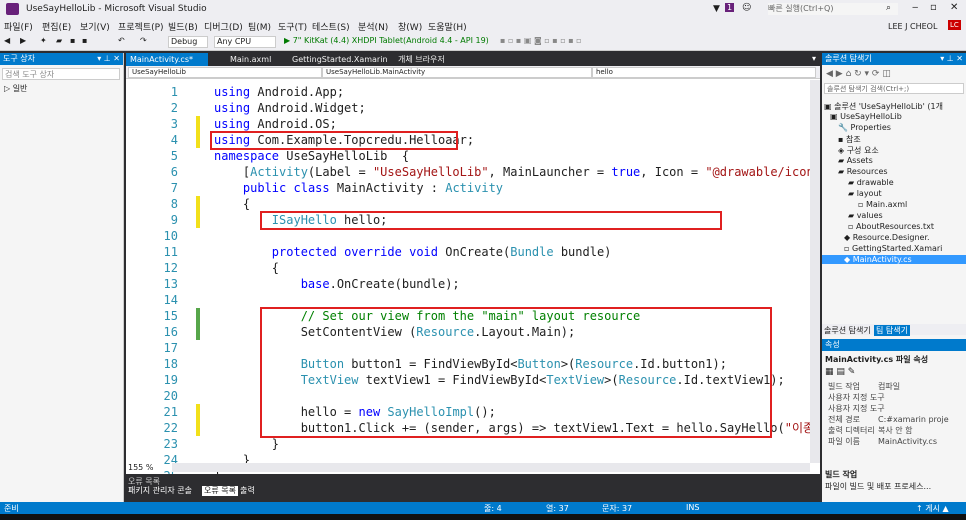 The width and height of the screenshot is (966, 520). What do you see at coordinates (864, 127) in the screenshot?
I see `properties-node: 🔧 Properties` at bounding box center [864, 127].